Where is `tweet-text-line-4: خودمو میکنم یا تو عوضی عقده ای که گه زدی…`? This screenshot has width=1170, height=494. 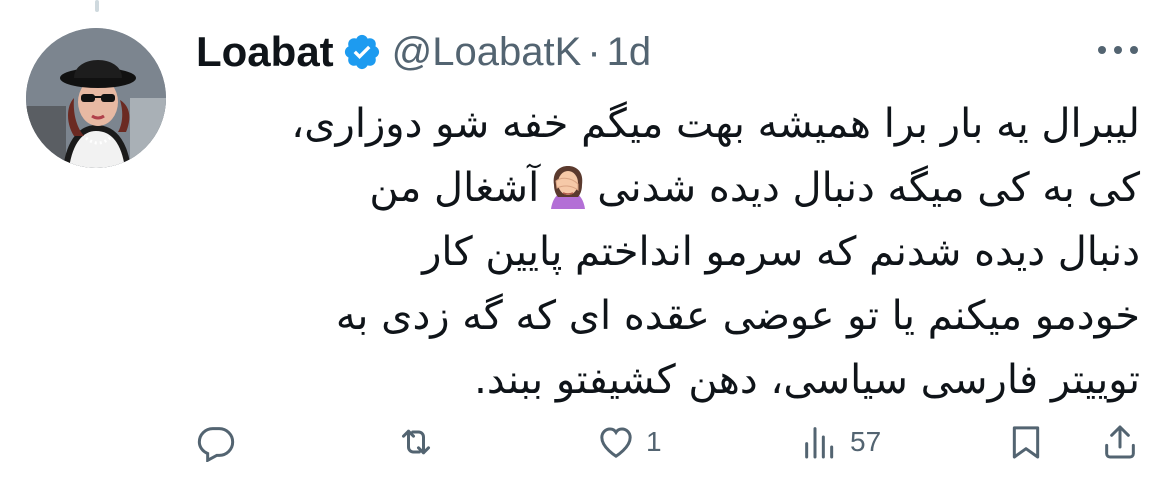
tweet-text-line-4: خودمو میکنم یا تو عوضی عقده ای که گه زدی… is located at coordinates (737, 316).